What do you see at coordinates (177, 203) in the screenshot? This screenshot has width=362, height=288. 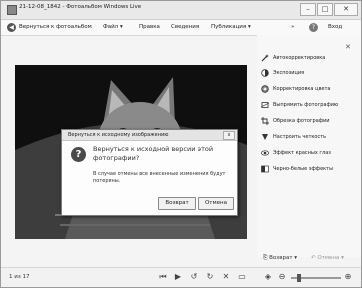 I see `revert-button: Возврат` at bounding box center [177, 203].